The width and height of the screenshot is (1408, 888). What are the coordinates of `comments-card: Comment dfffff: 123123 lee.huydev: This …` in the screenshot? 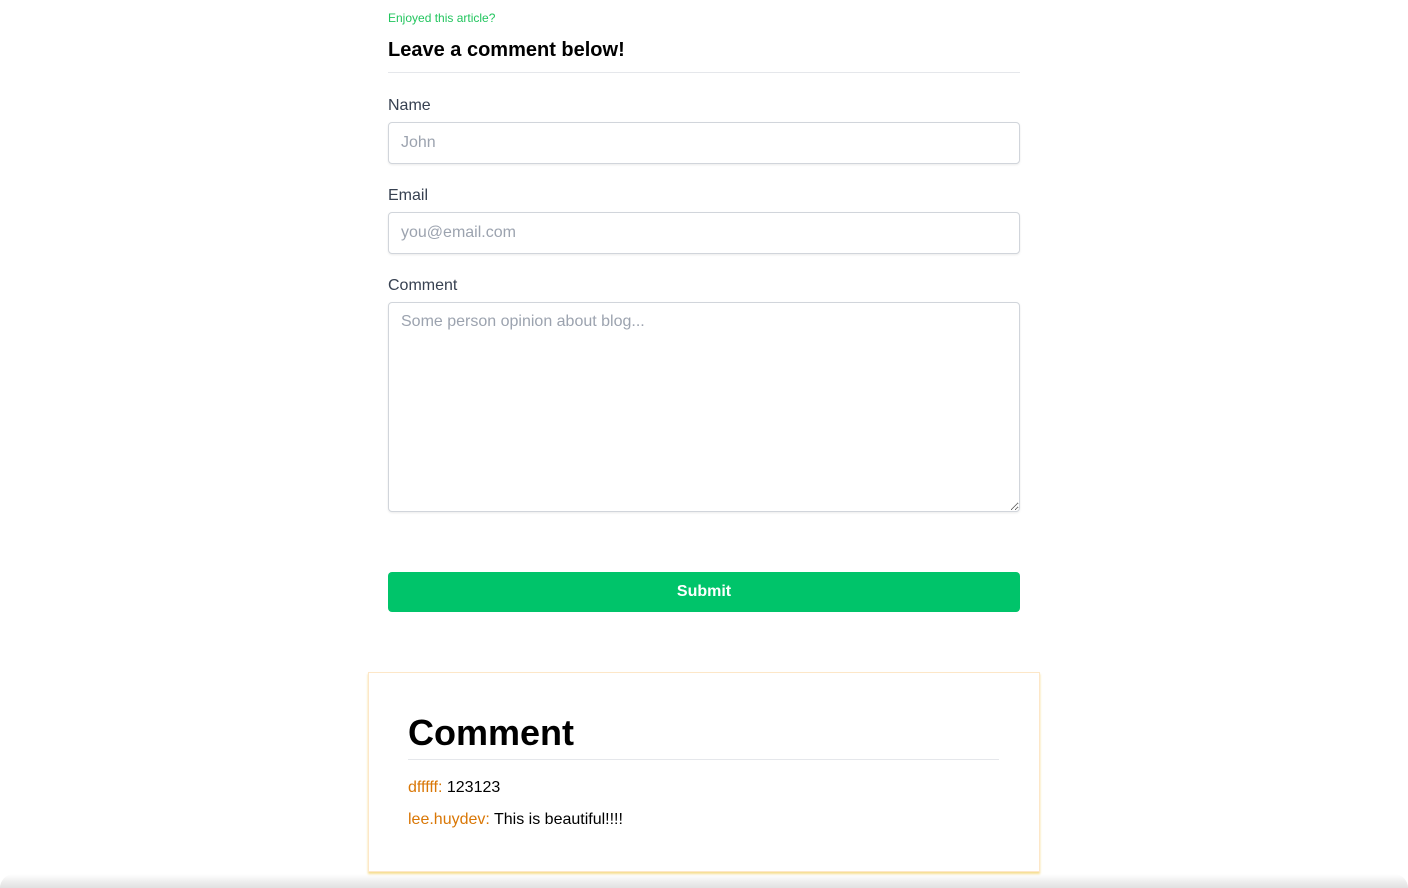 It's located at (704, 772).